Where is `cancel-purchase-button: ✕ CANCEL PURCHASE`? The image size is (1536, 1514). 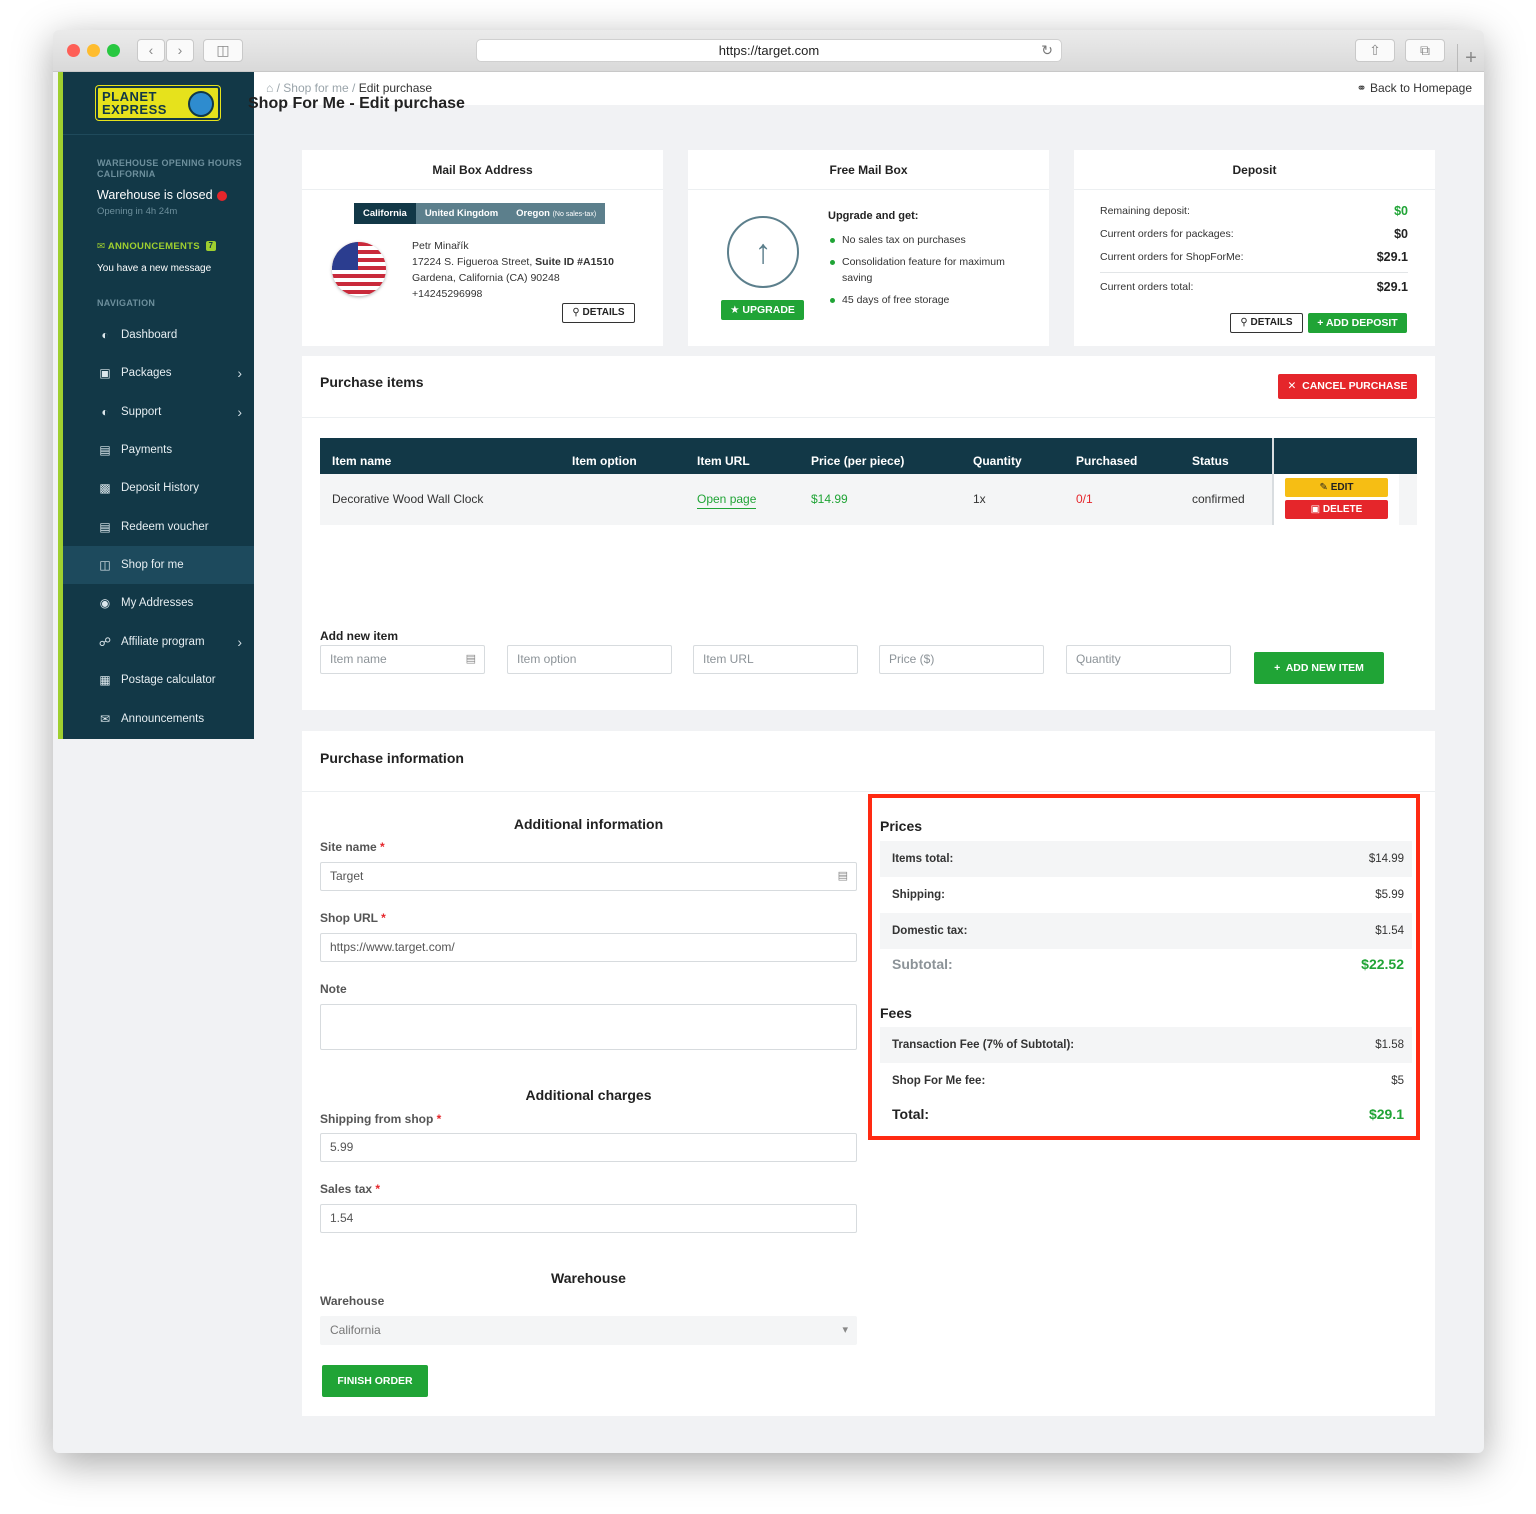
cancel-purchase-button: ✕ CANCEL PURCHASE is located at coordinates (1347, 386).